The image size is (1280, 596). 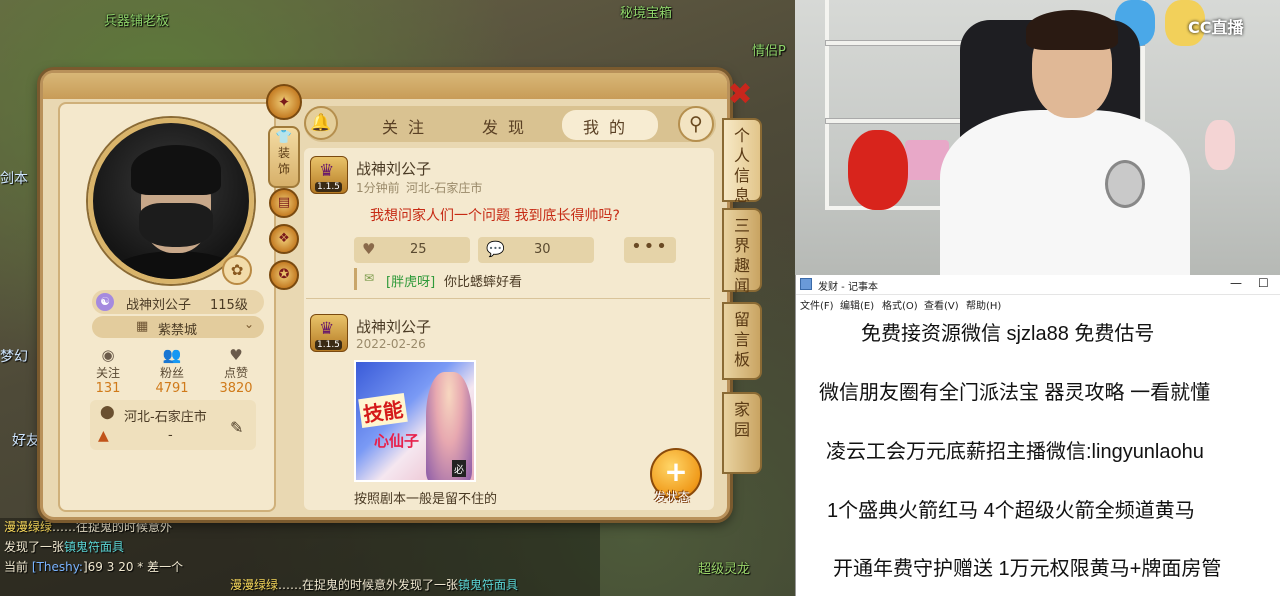 What do you see at coordinates (426, 499) in the screenshot?
I see `post-caption: 按照剧本一般是留不住的` at bounding box center [426, 499].